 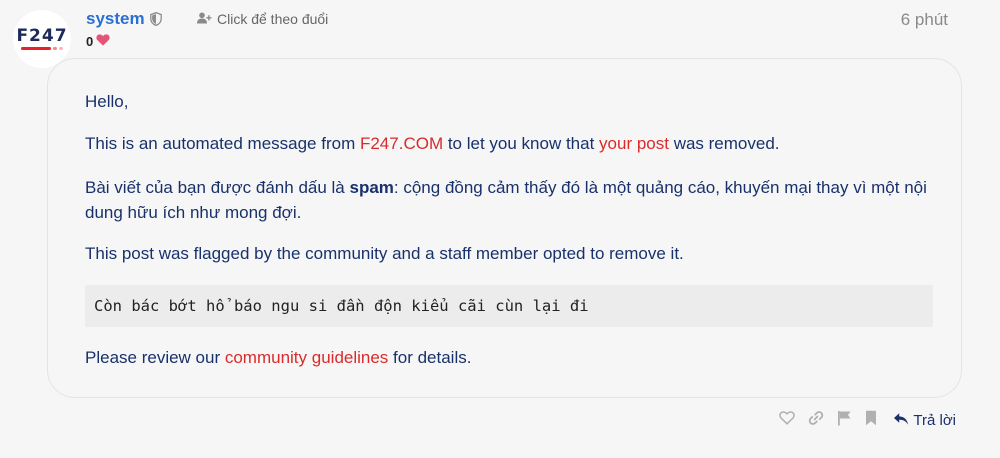 What do you see at coordinates (273, 19) in the screenshot?
I see `follow-label: Click để theo đuổi` at bounding box center [273, 19].